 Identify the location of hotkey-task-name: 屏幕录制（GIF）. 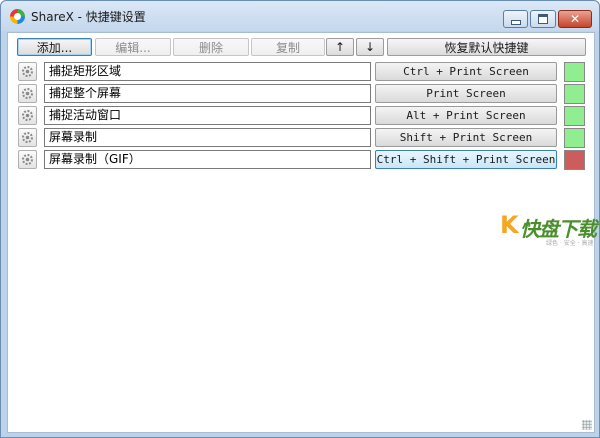
(207, 159).